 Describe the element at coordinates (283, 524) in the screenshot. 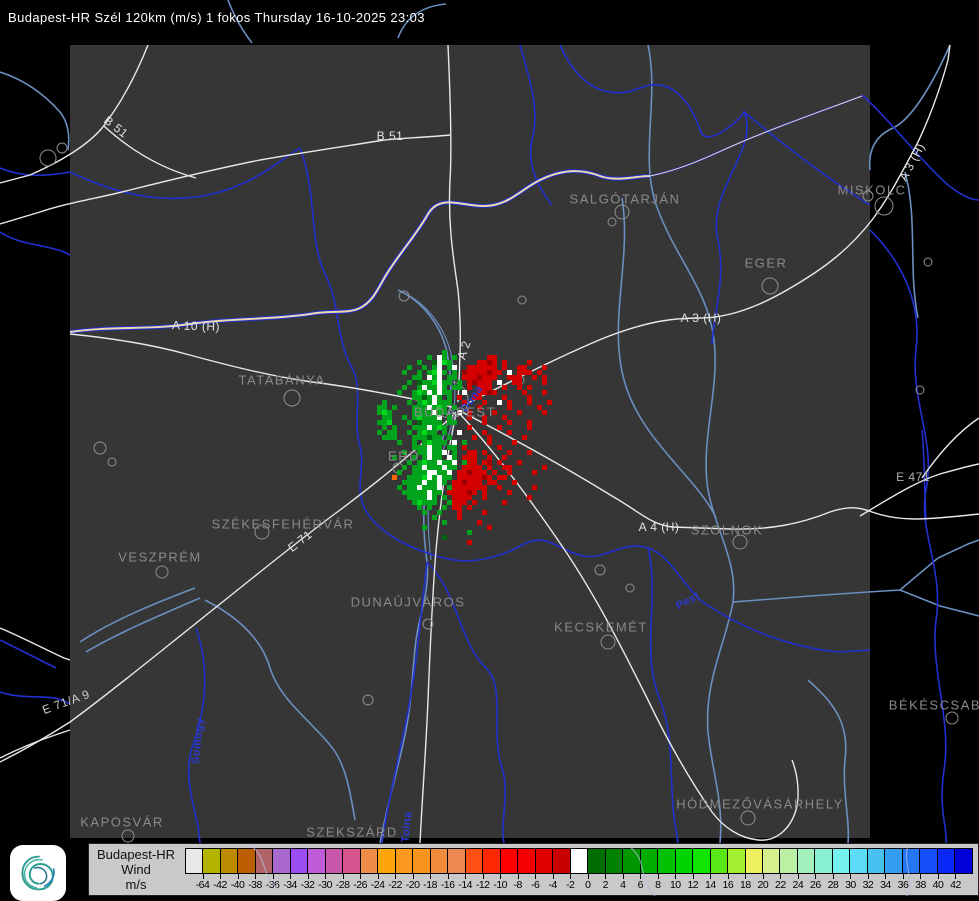

I see `city-label: SZÉKESFEHÉRVÁR` at that location.